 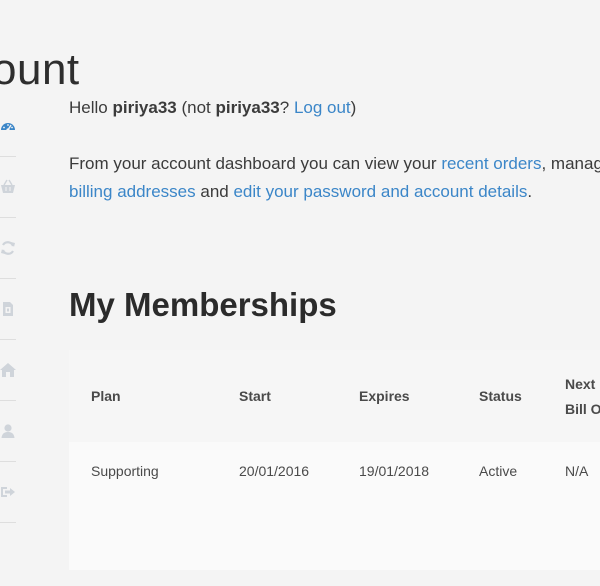 I want to click on account-navigation, so click(x=8, y=309).